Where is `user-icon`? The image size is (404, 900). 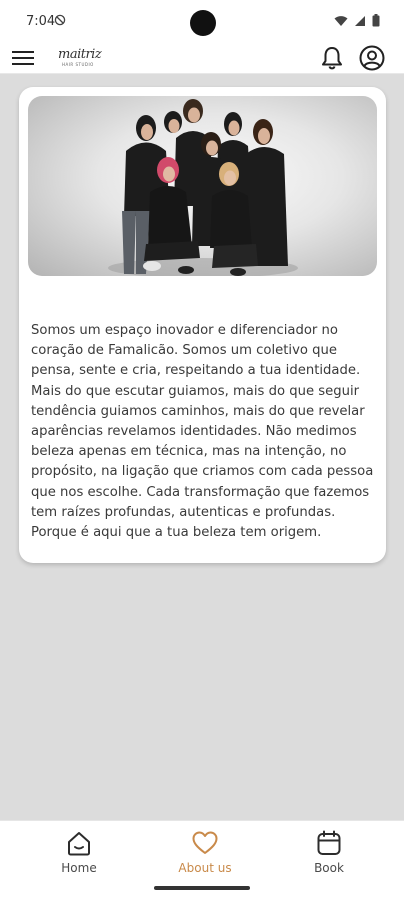 user-icon is located at coordinates (372, 58).